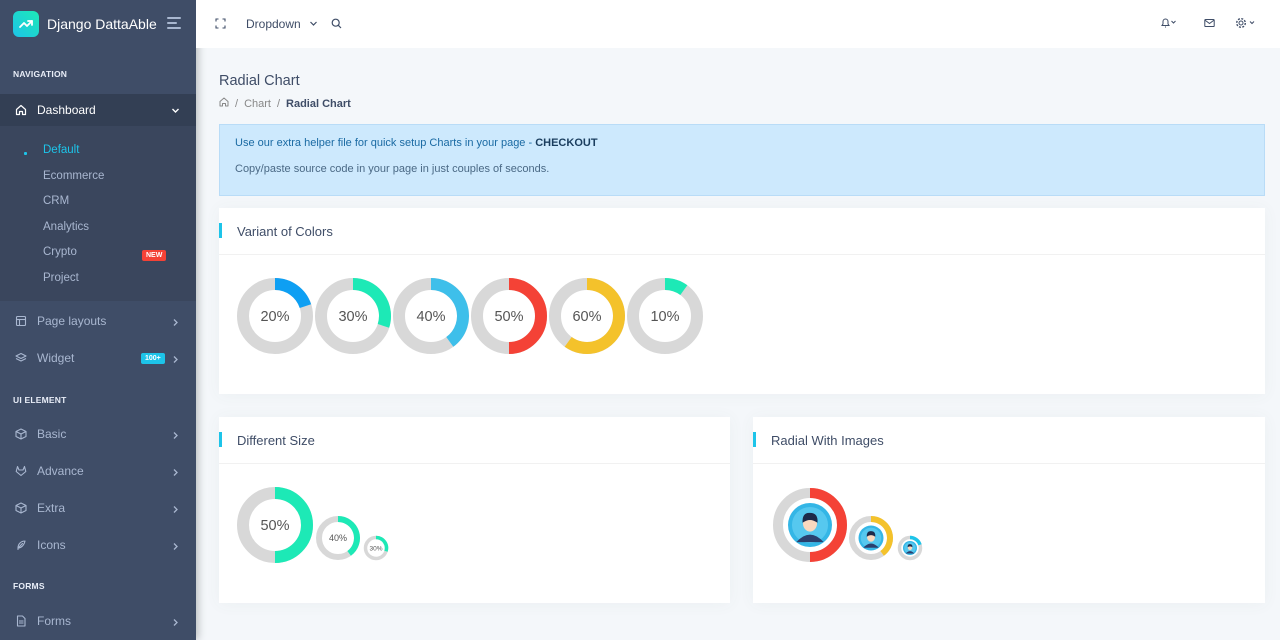 This screenshot has height=640, width=1280. I want to click on package-icon, so click(21, 508).